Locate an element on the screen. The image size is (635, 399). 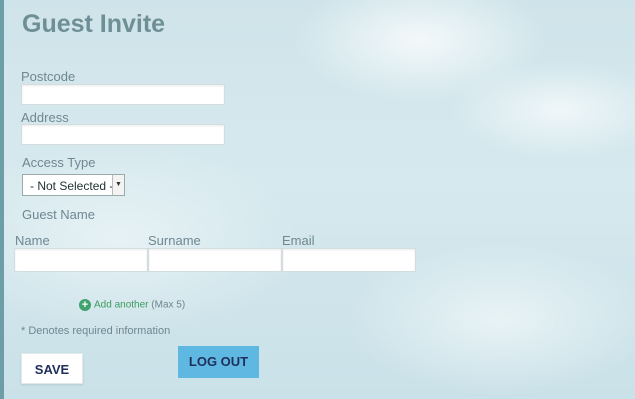
left-edge-bar is located at coordinates (2, 199).